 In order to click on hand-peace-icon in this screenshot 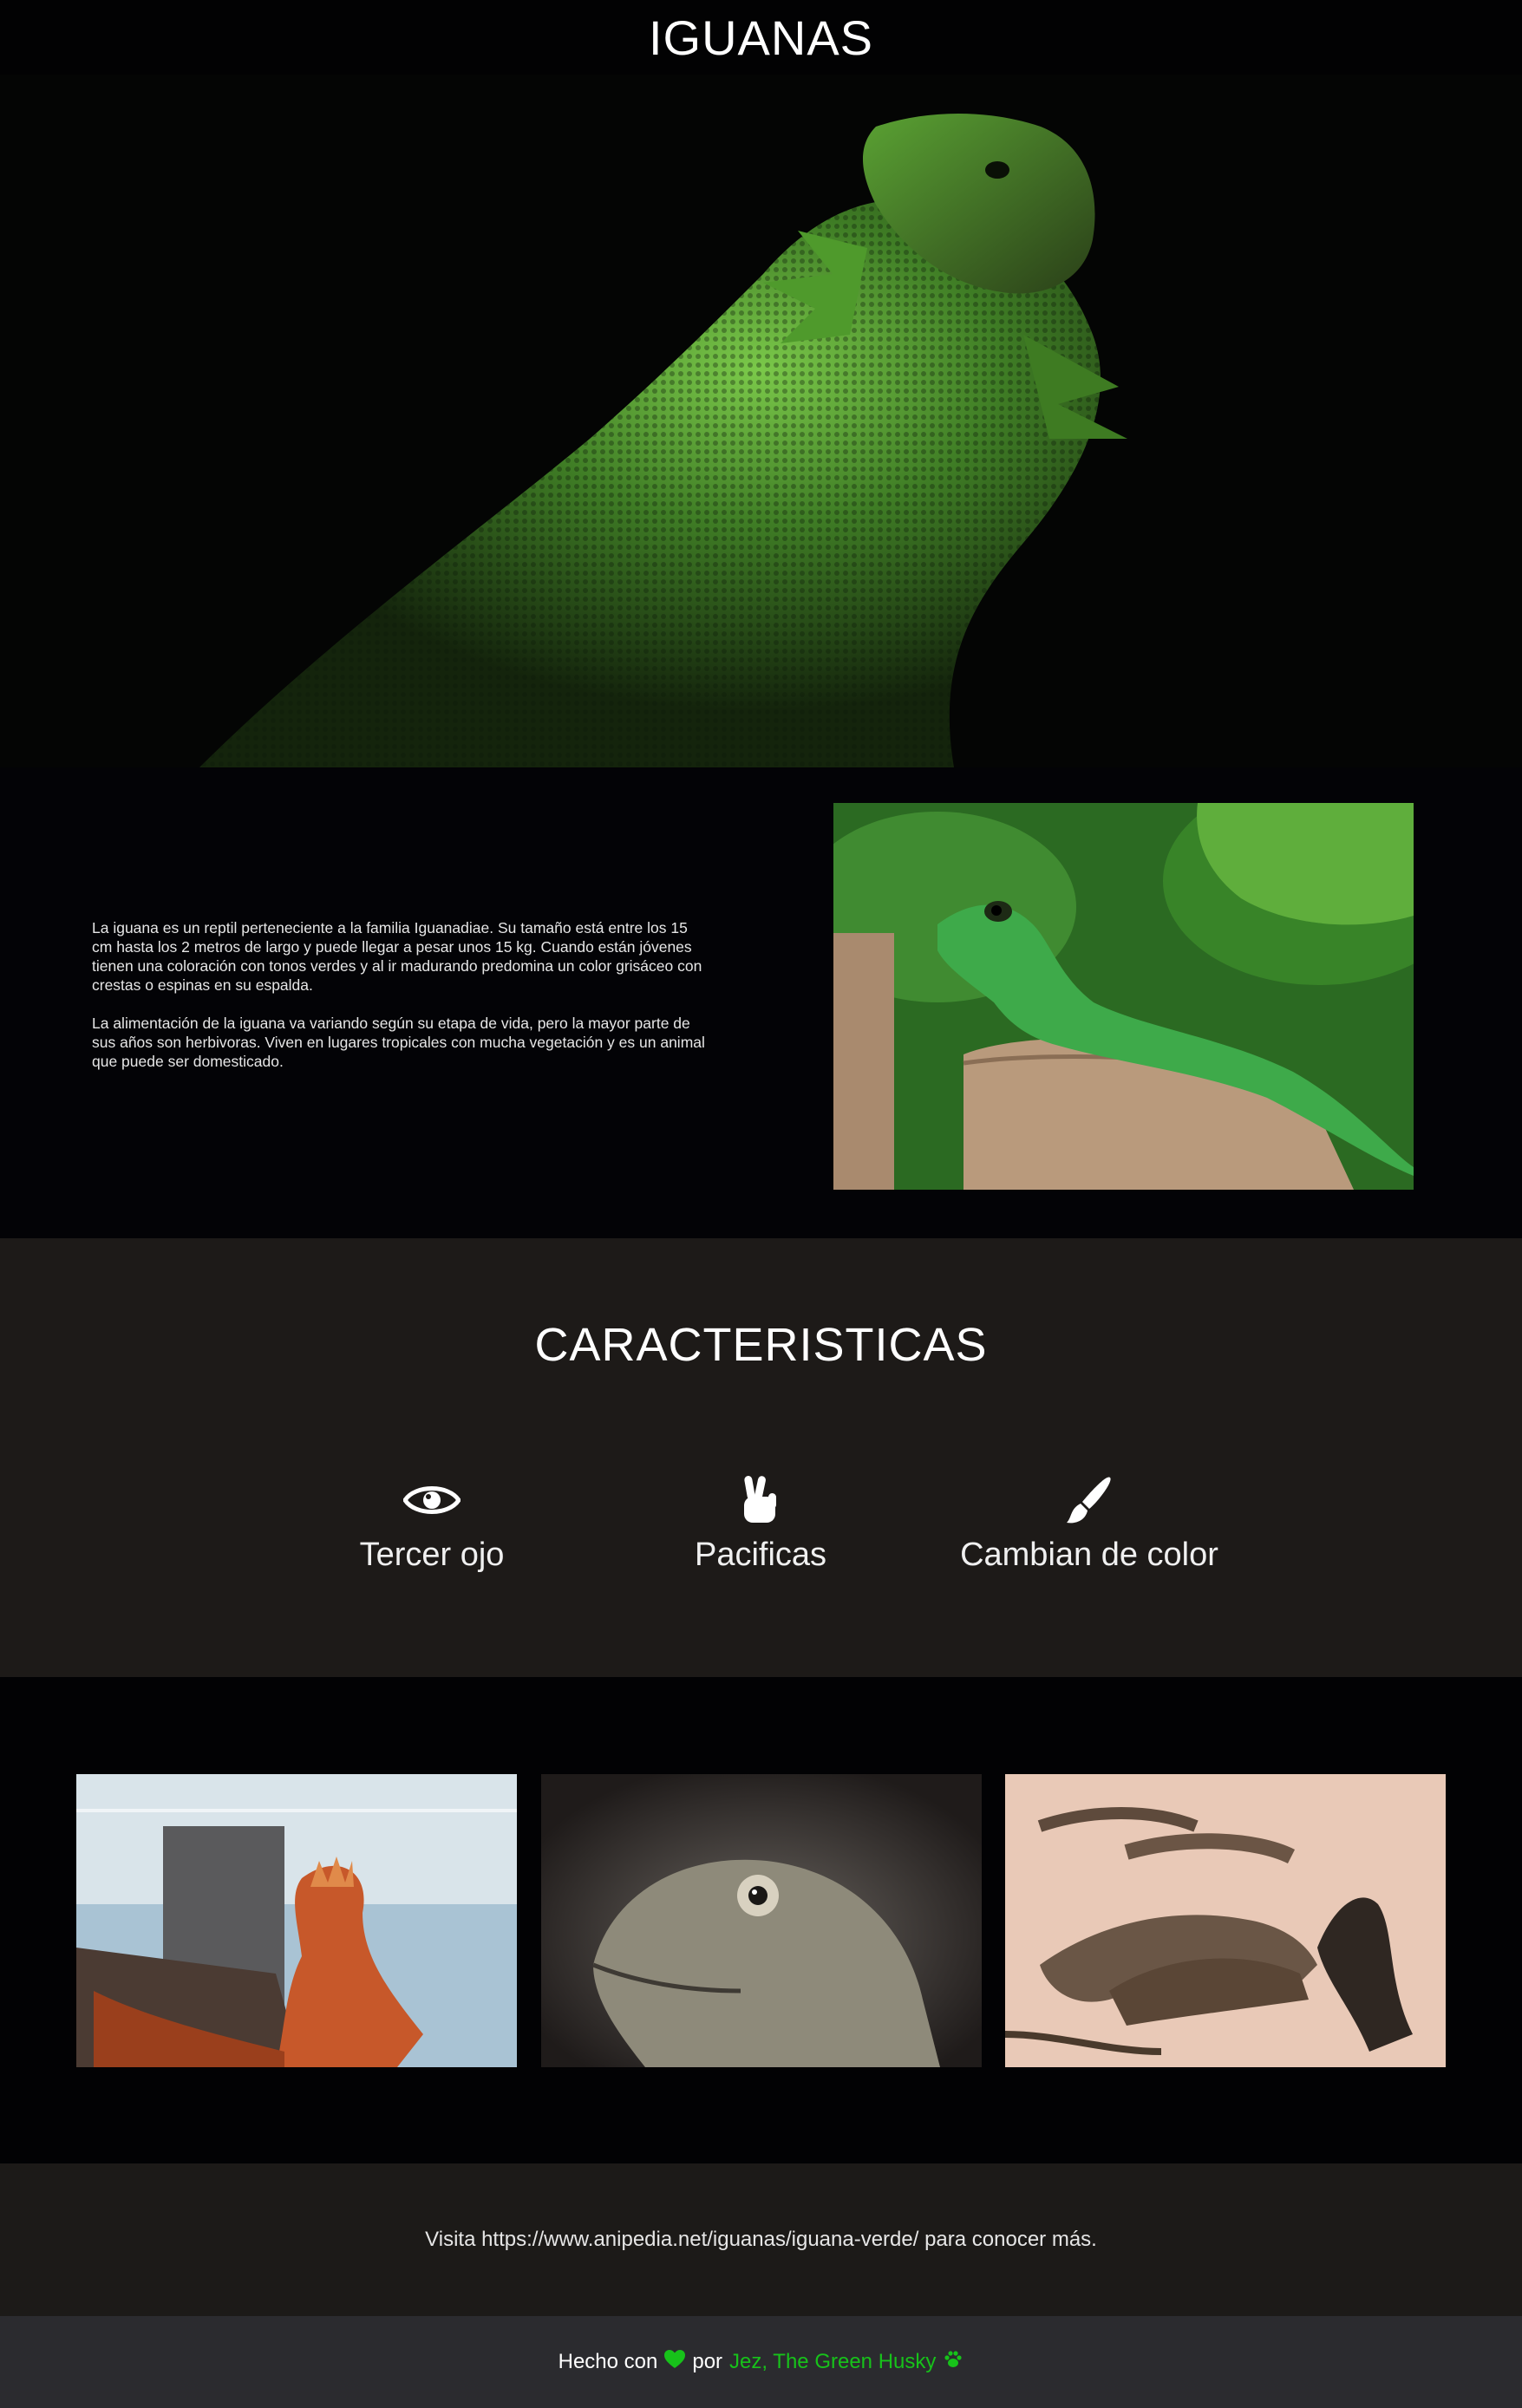, I will do `click(760, 1500)`.